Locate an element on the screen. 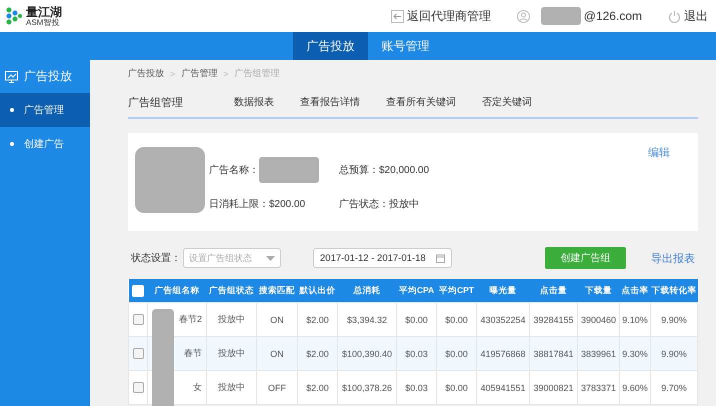  sidebar-item: 广告管理 is located at coordinates (45, 110).